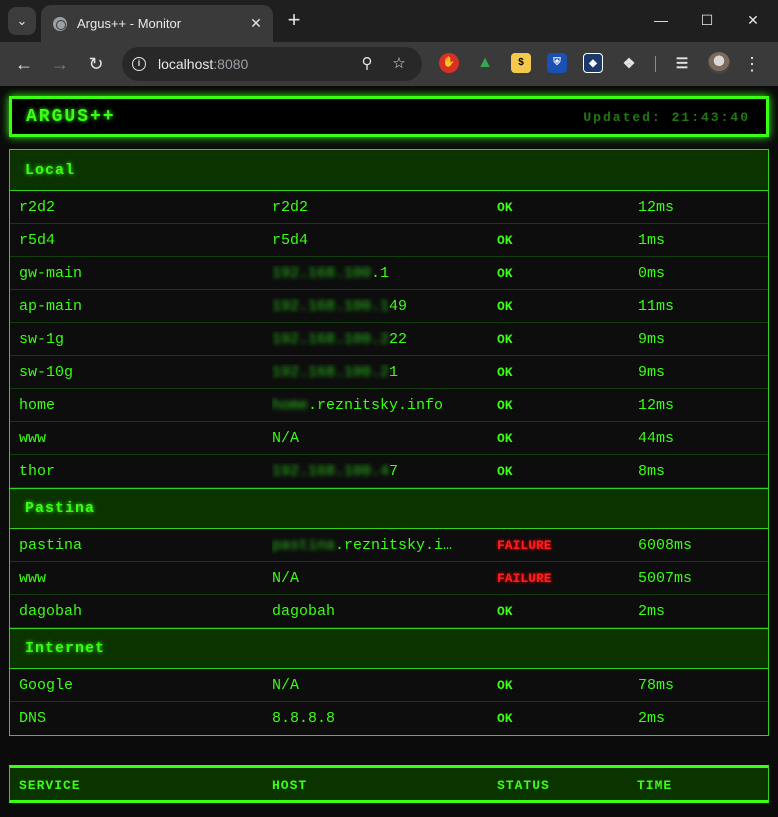 The width and height of the screenshot is (778, 817). What do you see at coordinates (33, 718) in the screenshot?
I see `service-cell: DNS` at bounding box center [33, 718].